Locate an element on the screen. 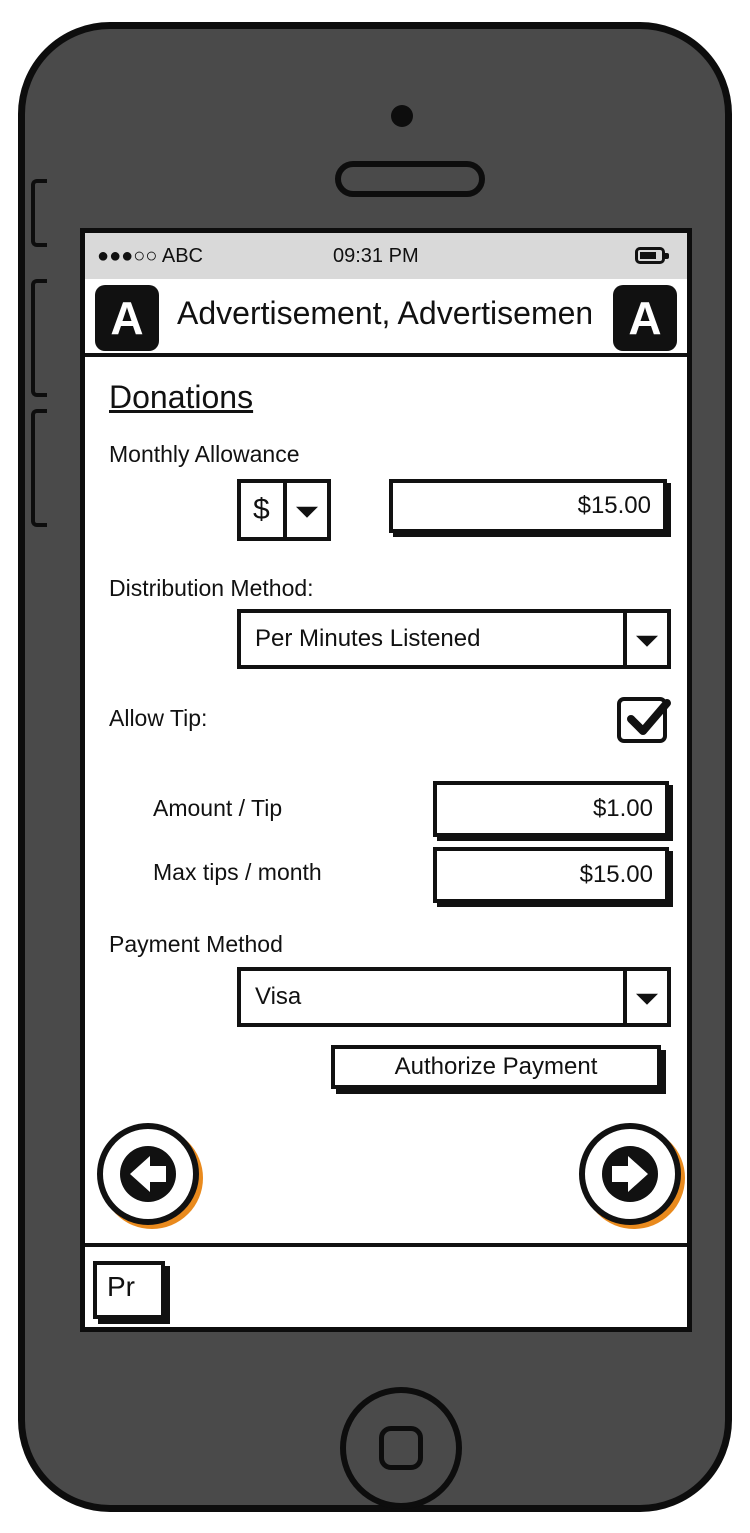 The height and width of the screenshot is (1533, 750). status-bar: ●●●○○ ABC 09:31 PM is located at coordinates (386, 256).